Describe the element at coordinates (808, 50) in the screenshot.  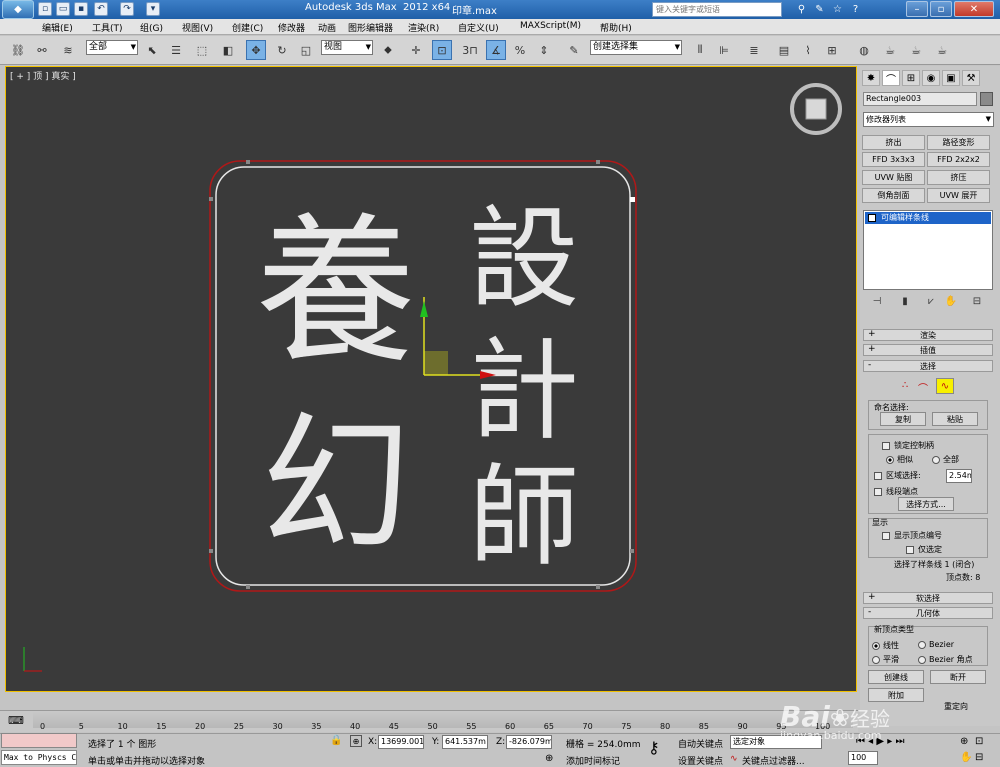
I see `curve-editor-icon: ⌇` at that location.